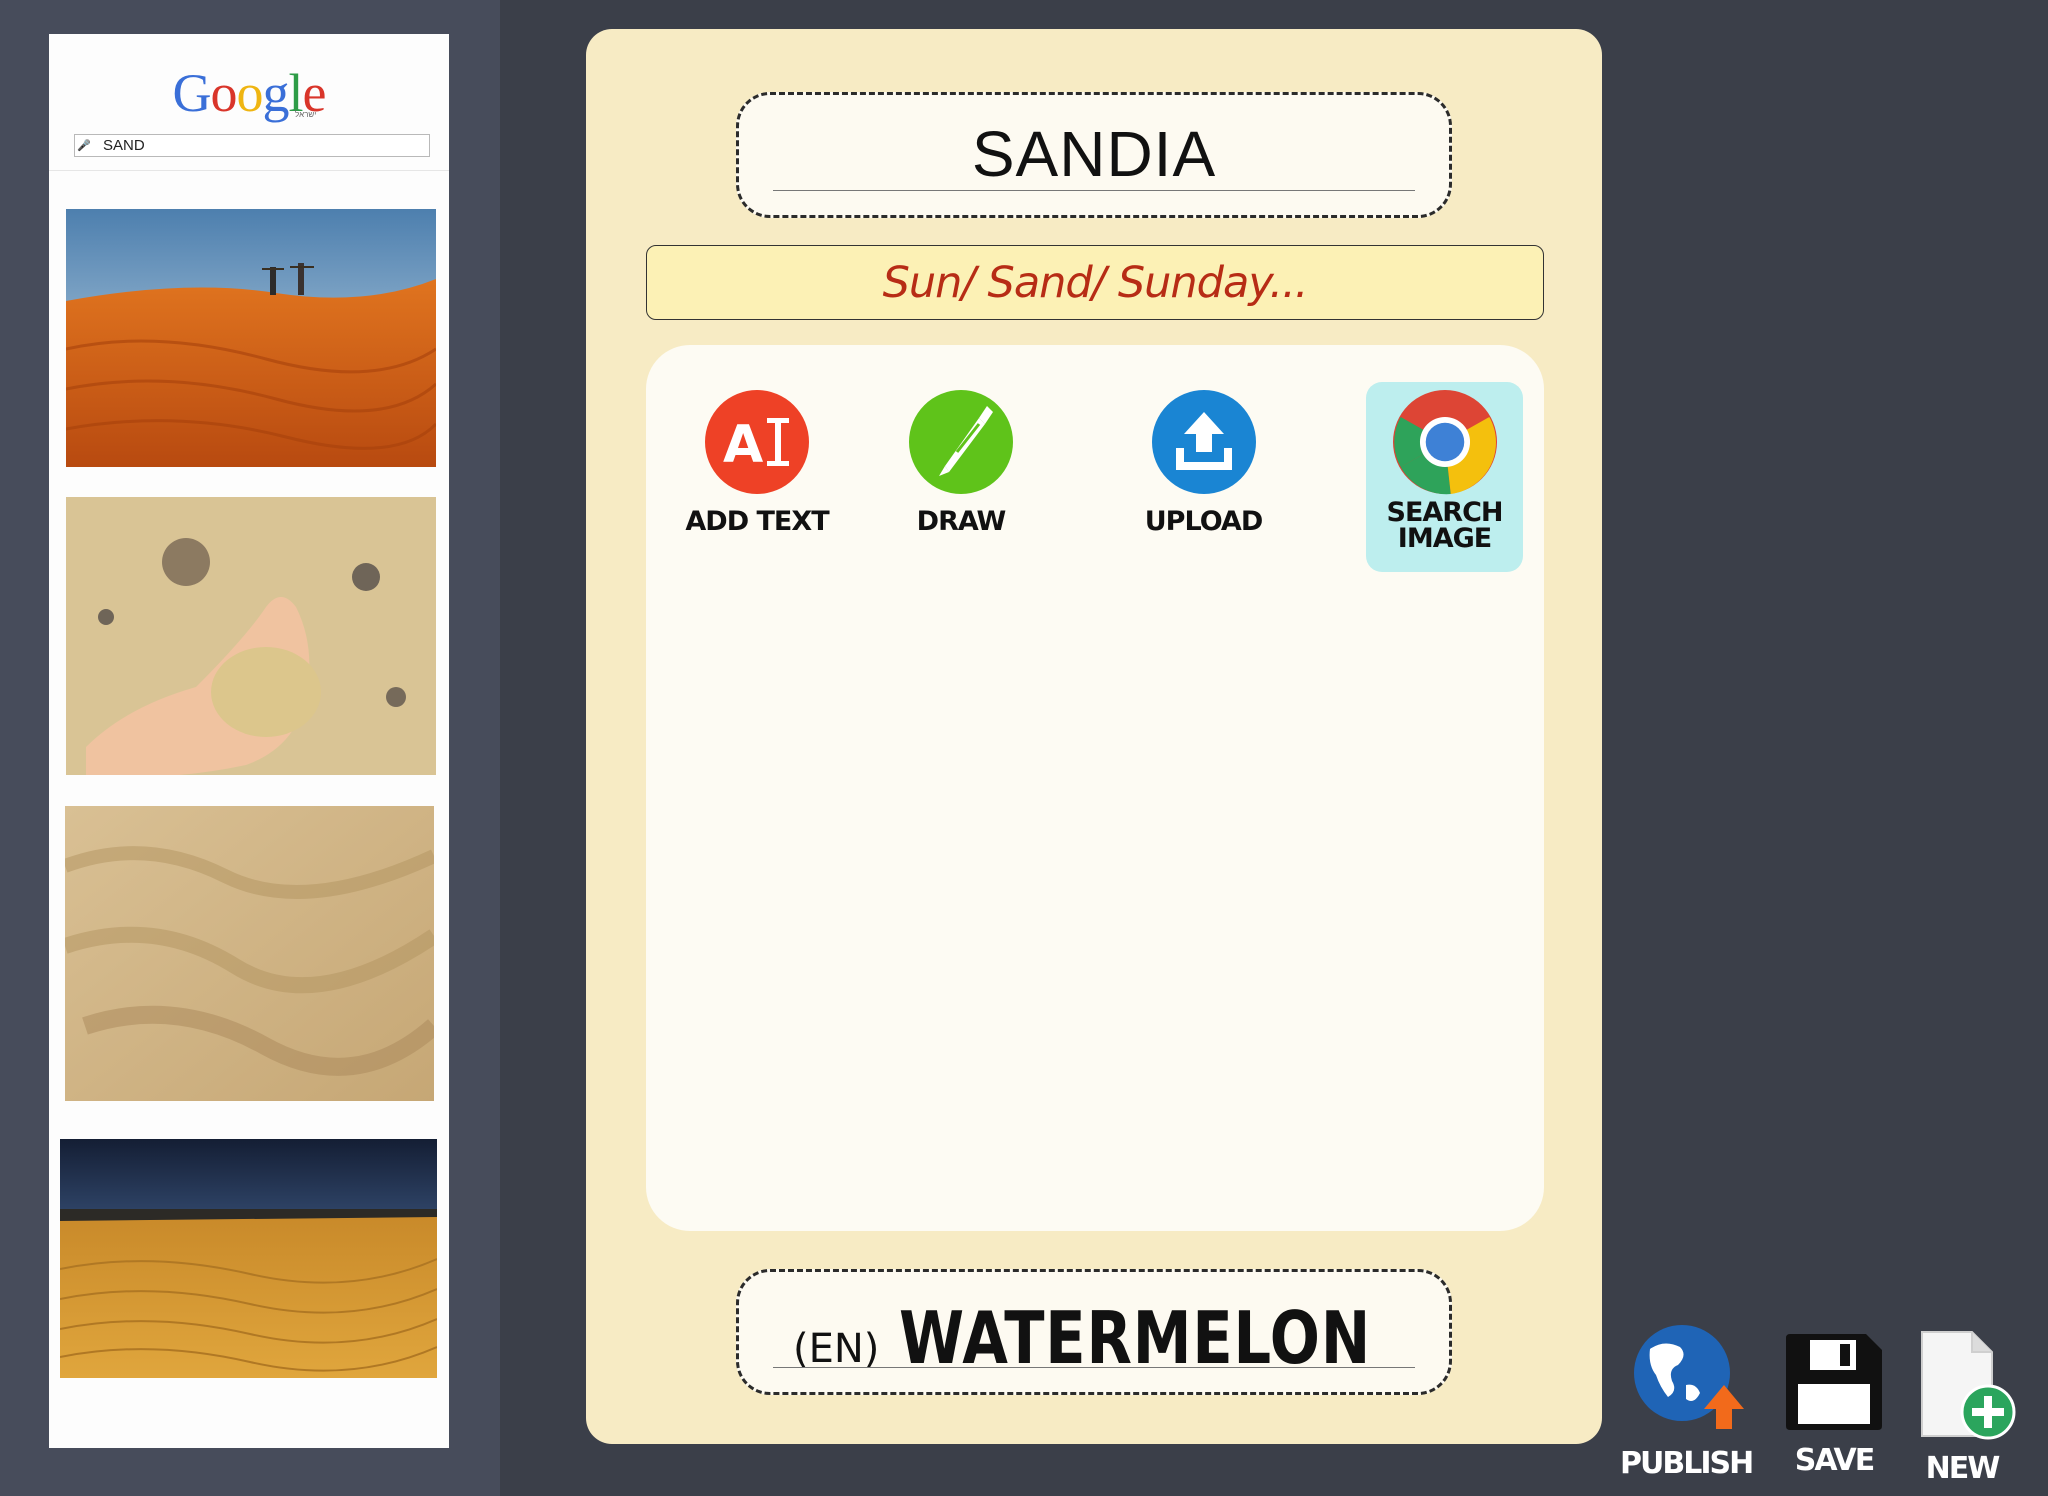  What do you see at coordinates (836, 1349) in the screenshot?
I see `language-tag: (EN)` at bounding box center [836, 1349].